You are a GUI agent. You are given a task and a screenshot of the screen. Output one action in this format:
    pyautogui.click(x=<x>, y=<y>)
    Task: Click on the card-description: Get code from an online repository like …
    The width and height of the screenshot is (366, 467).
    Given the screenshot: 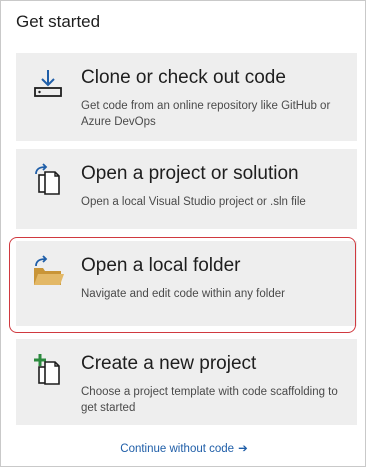 What is the action you would take?
    pyautogui.click(x=206, y=114)
    